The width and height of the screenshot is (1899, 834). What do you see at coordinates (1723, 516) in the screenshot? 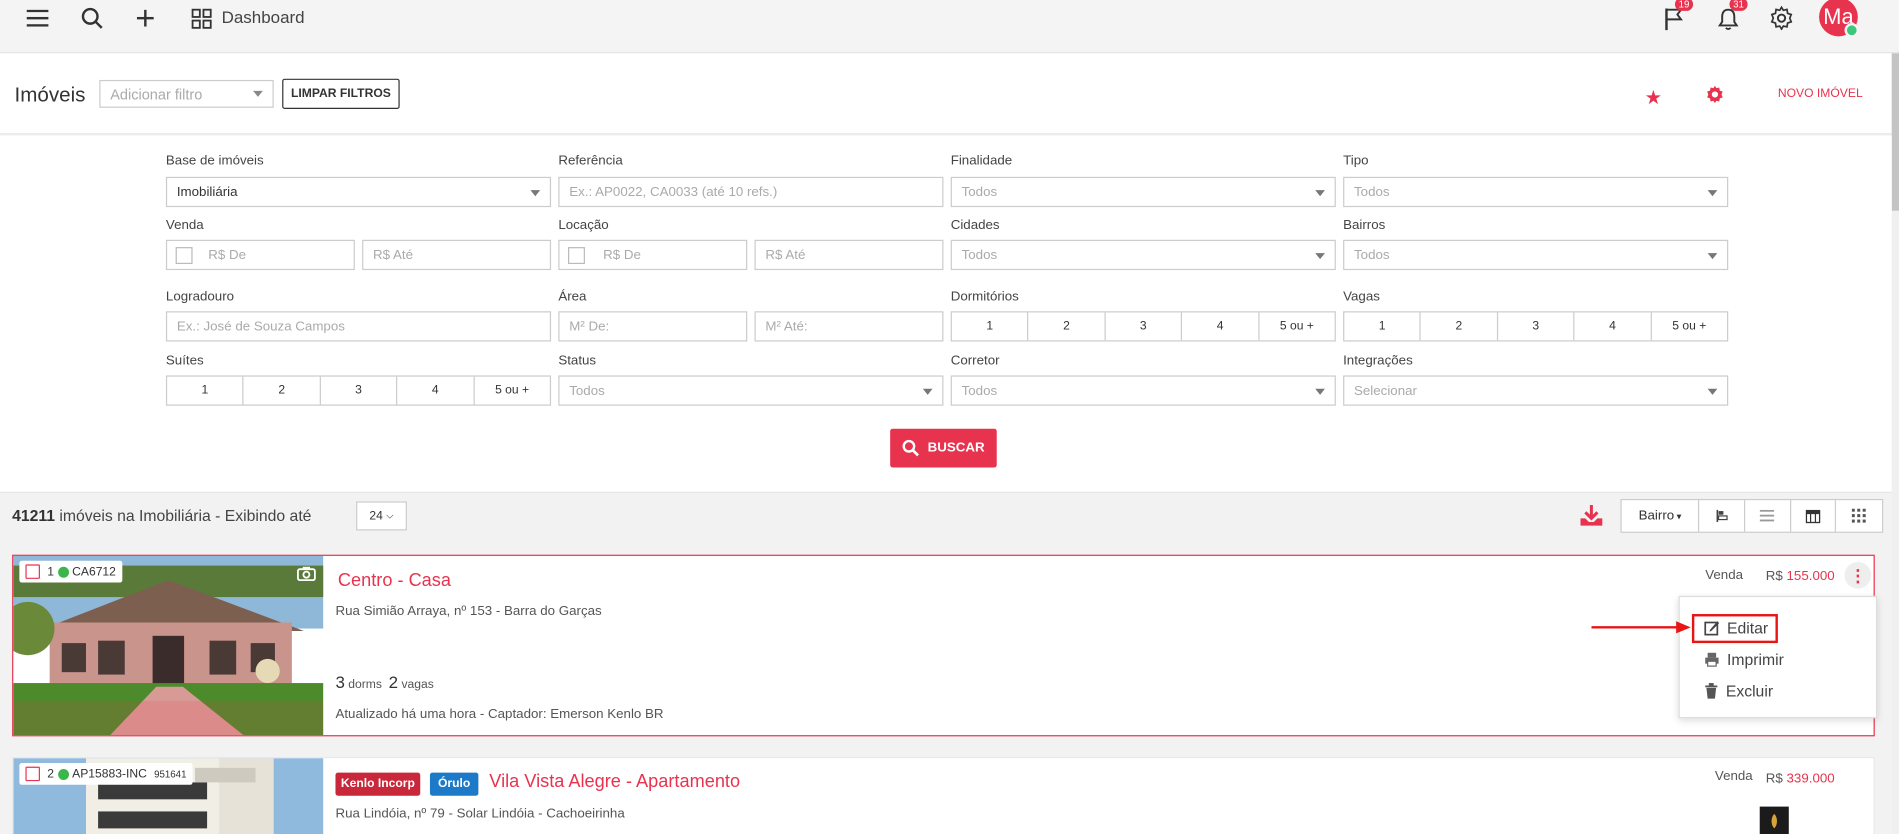
I see `map-view-icon` at bounding box center [1723, 516].